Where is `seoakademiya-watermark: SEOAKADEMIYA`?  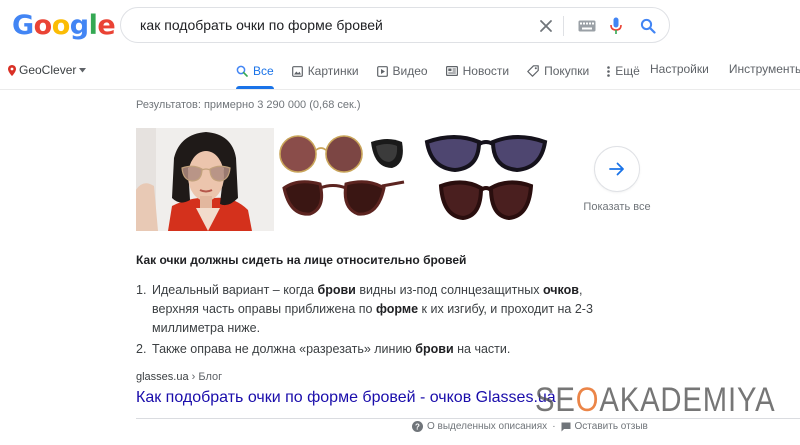 seoakademiya-watermark: SEOAKADEMIYA is located at coordinates (655, 400).